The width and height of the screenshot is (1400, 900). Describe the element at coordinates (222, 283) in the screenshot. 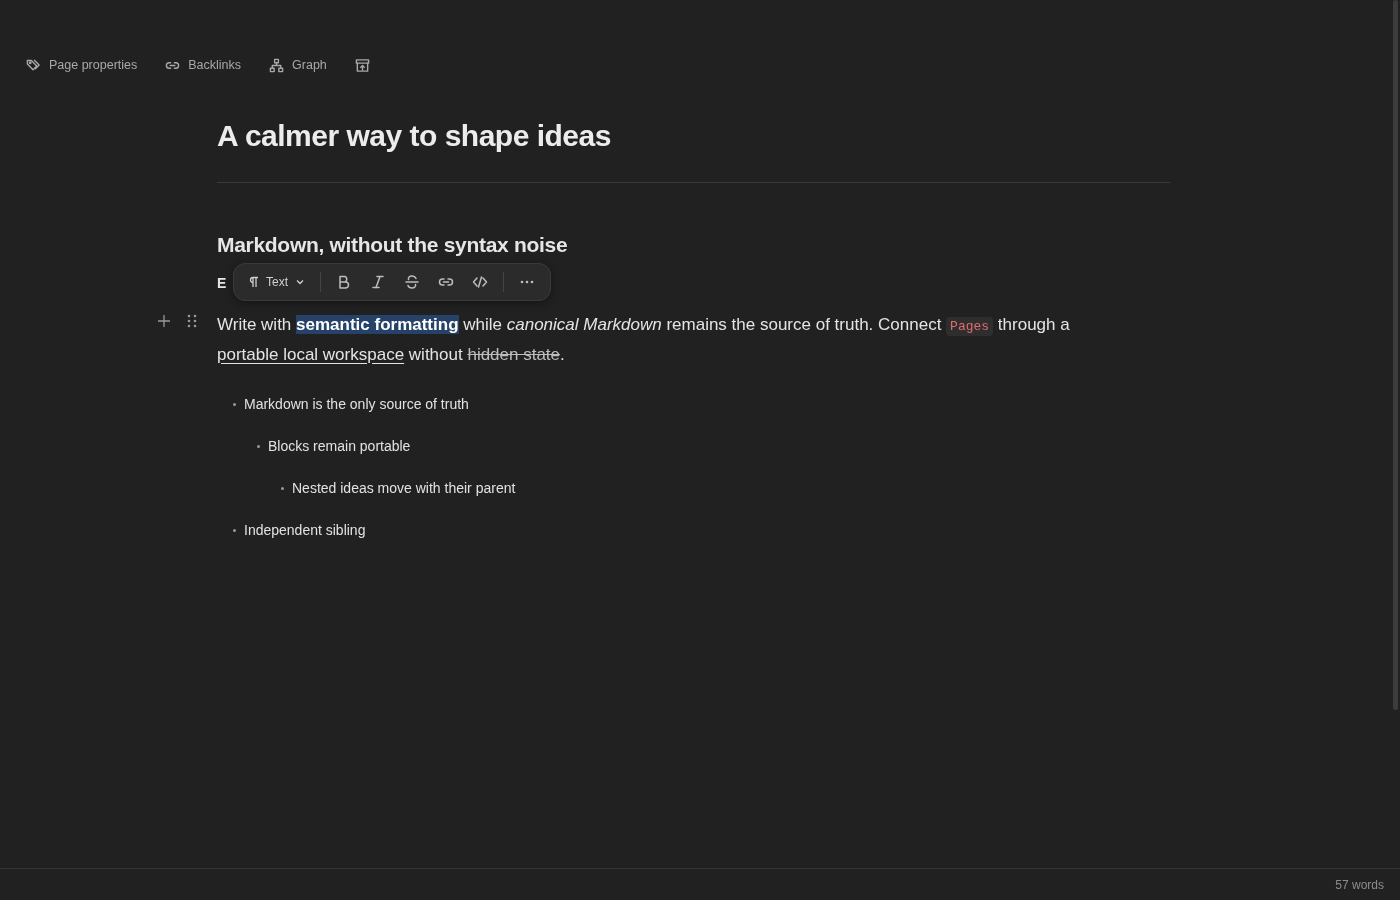

I see `paragraph-text: E` at that location.